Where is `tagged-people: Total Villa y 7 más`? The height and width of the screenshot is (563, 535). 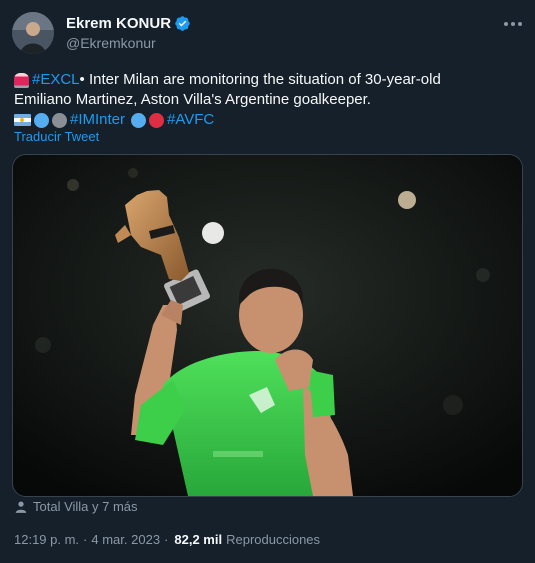 tagged-people: Total Villa y 7 más is located at coordinates (76, 506).